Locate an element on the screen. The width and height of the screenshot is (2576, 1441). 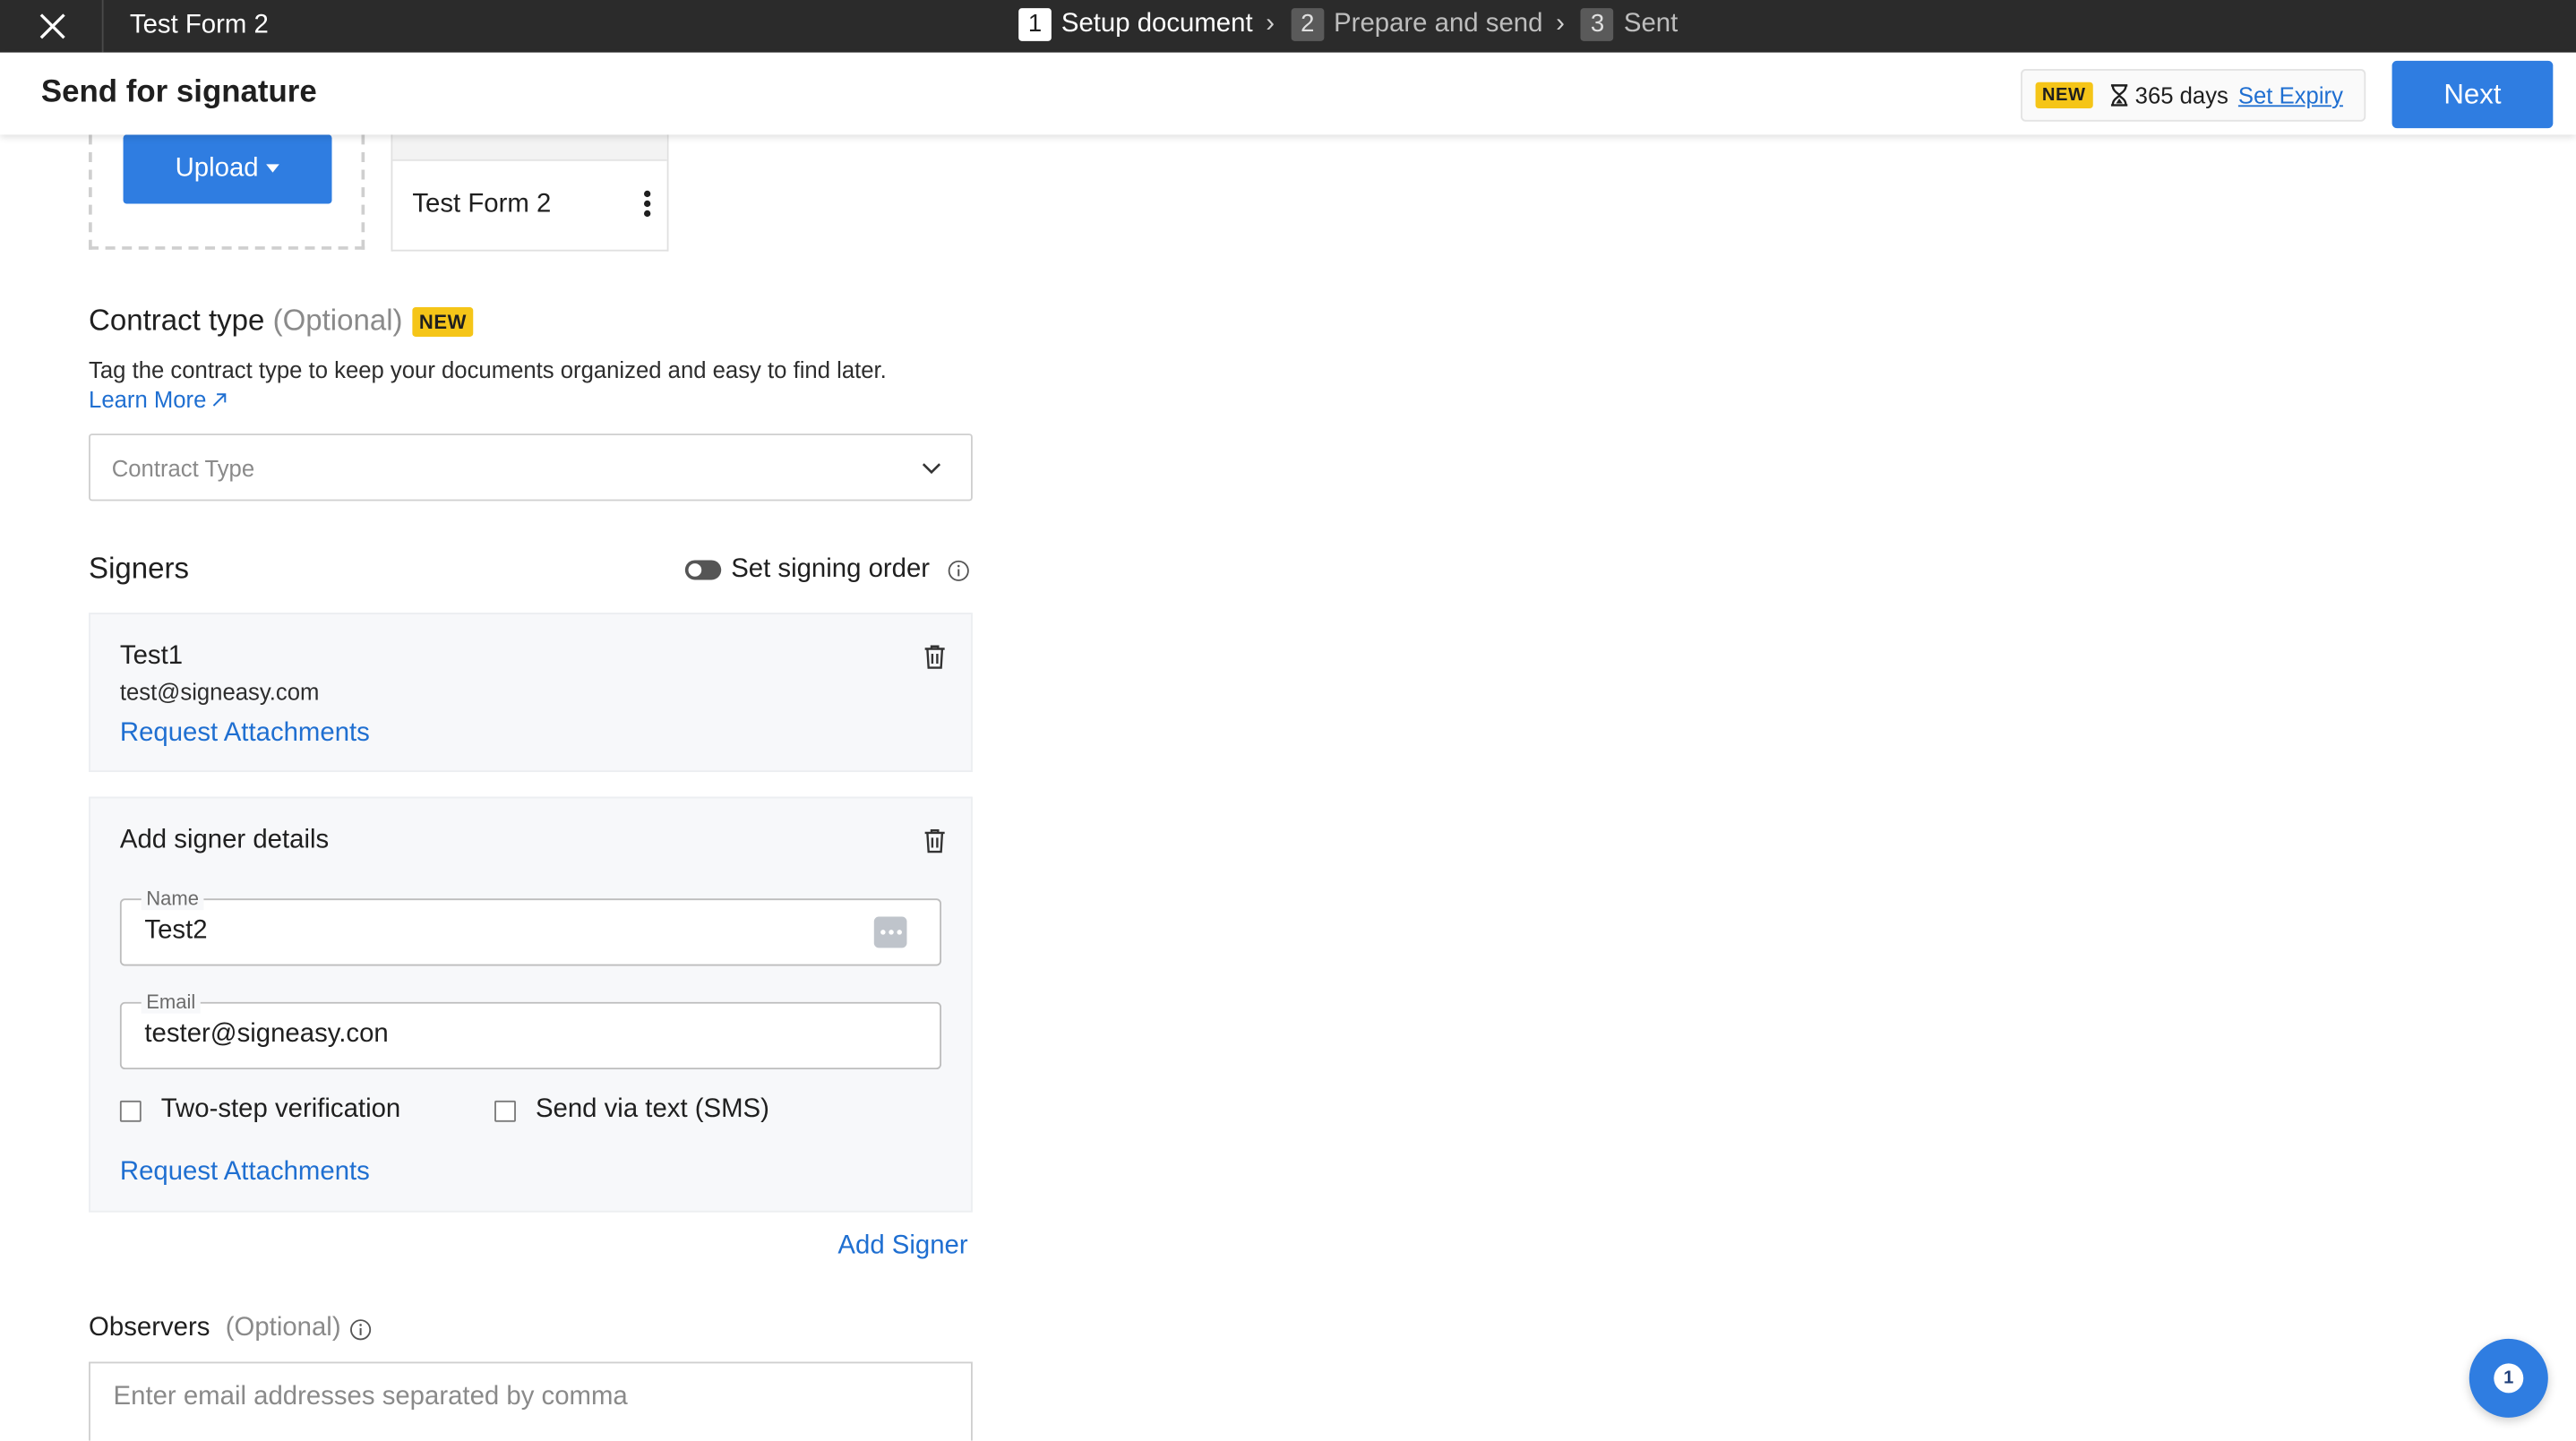
expiry-widget: NEW 365 days Set Expiry is located at coordinates (2193, 95).